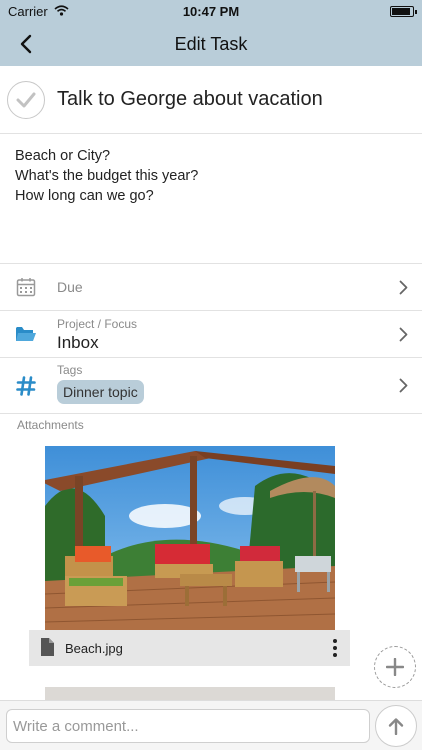  Describe the element at coordinates (189, 648) in the screenshot. I see `attachment-file-bar: Beach.jpg` at that location.